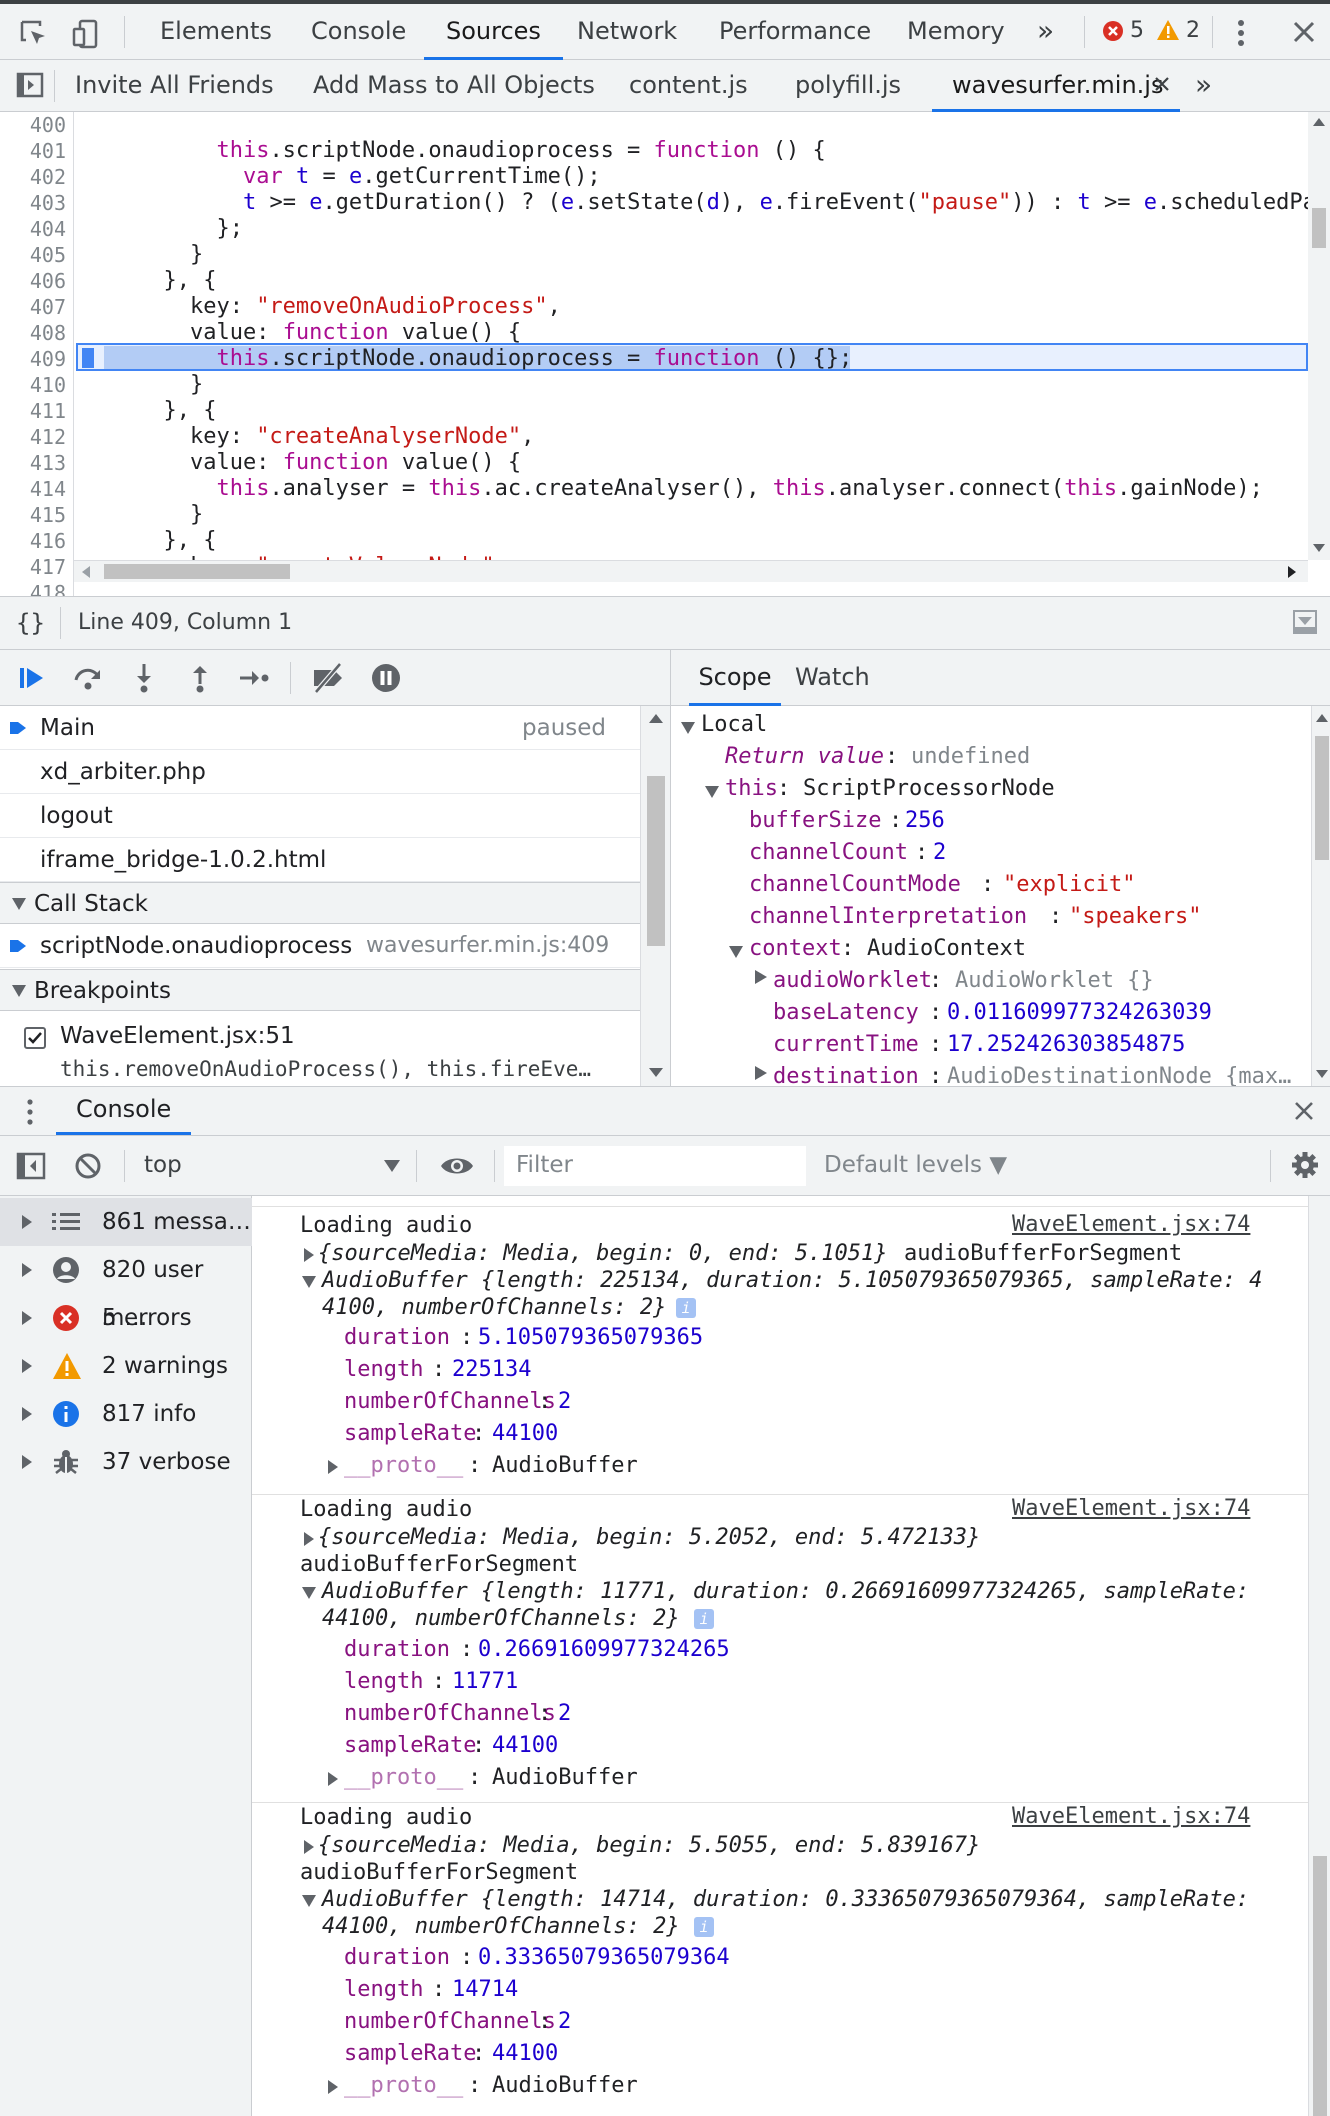 The width and height of the screenshot is (1330, 2116). I want to click on tab-network: Network, so click(627, 32).